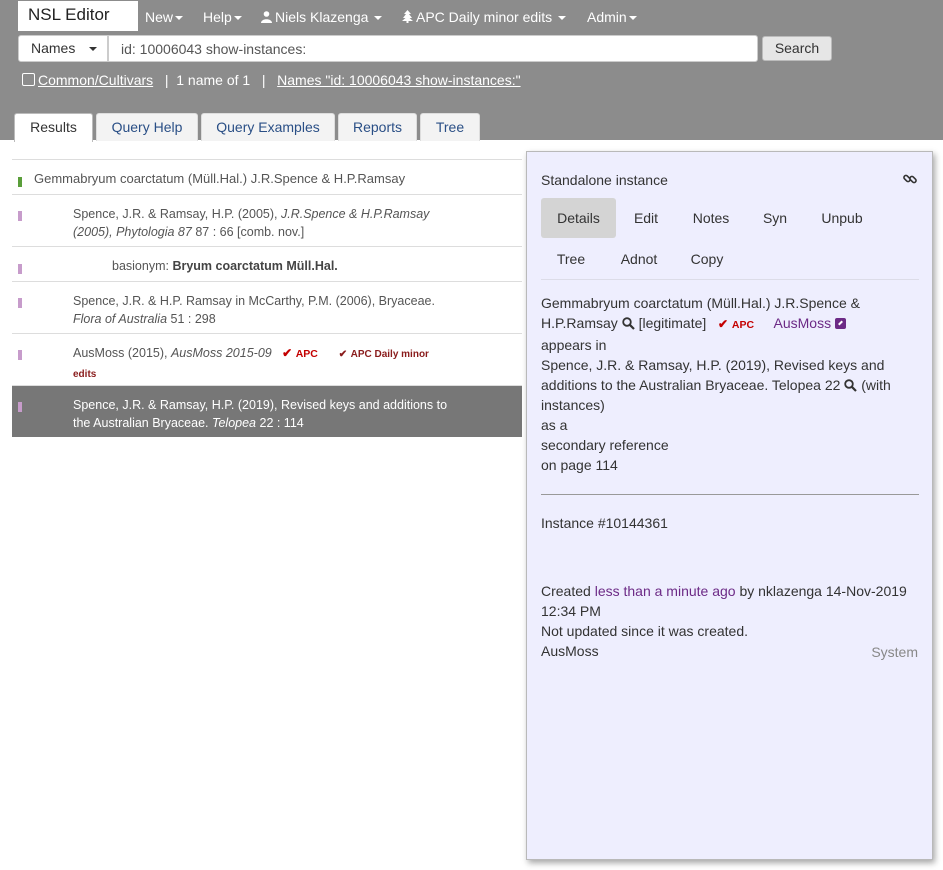 The image size is (943, 870). Describe the element at coordinates (268, 127) in the screenshot. I see `tab-query-examples: Query Examples` at that location.